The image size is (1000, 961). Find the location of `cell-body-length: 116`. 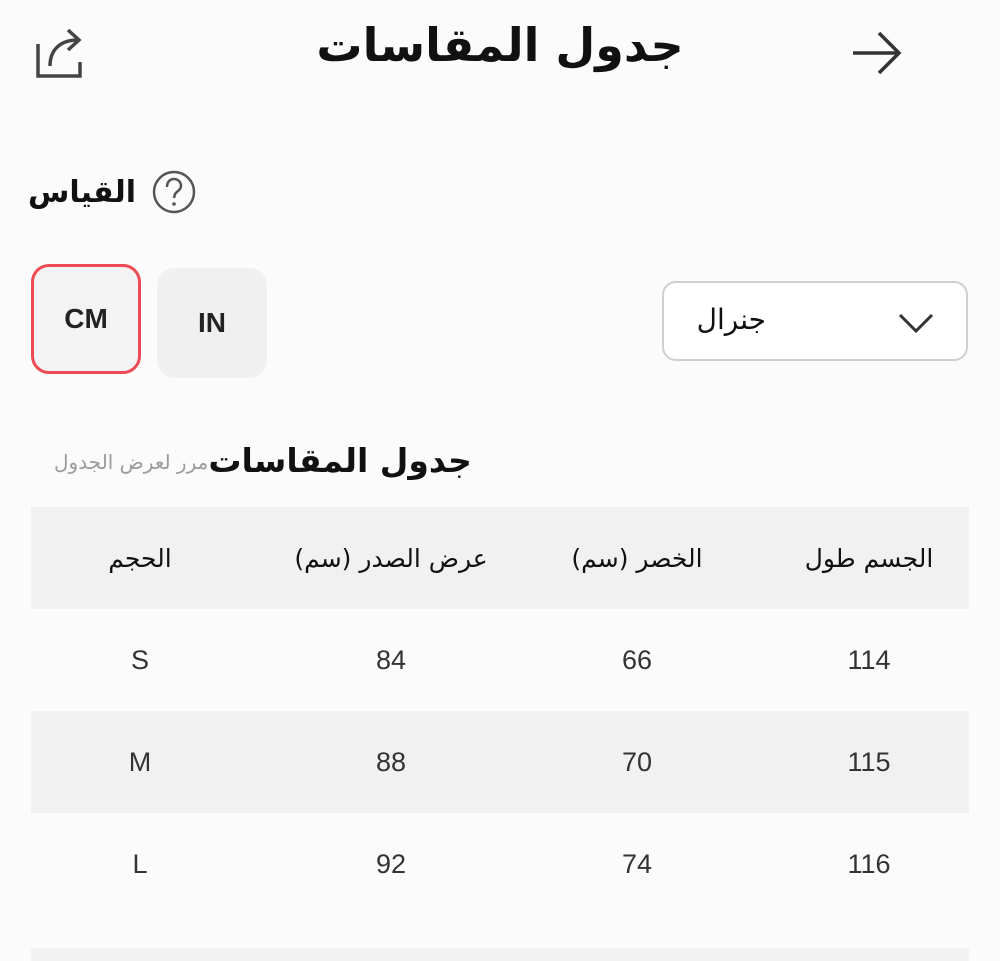

cell-body-length: 116 is located at coordinates (869, 863).